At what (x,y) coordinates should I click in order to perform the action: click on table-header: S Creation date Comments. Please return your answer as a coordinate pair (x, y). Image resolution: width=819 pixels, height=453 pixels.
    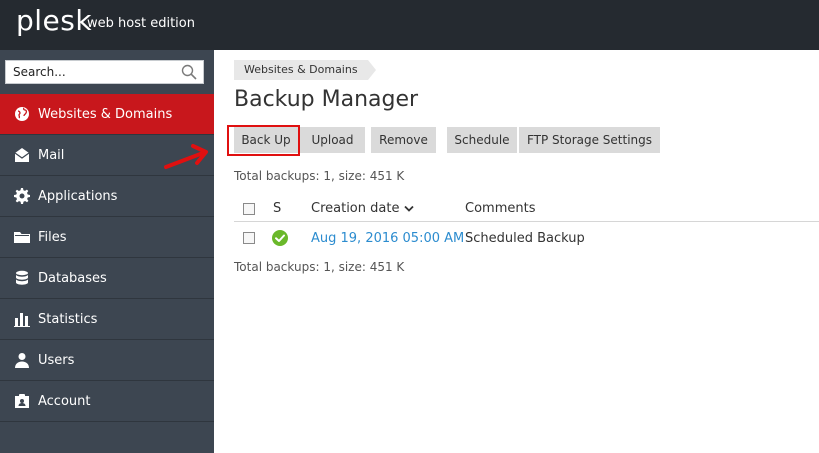
    Looking at the image, I should click on (526, 209).